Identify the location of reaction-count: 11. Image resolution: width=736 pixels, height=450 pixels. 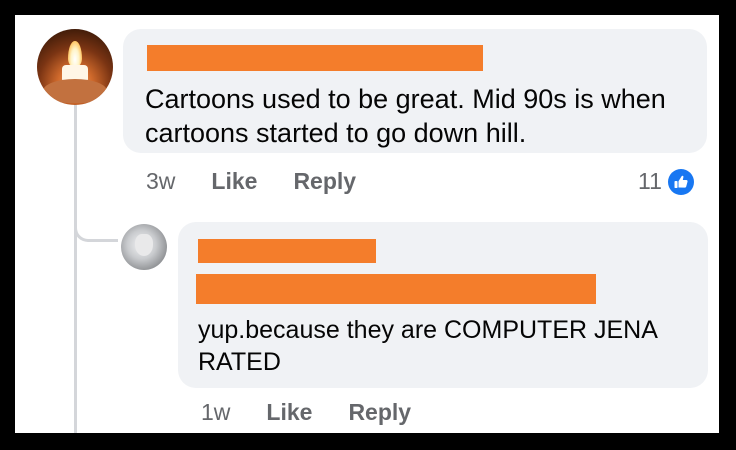
(650, 181).